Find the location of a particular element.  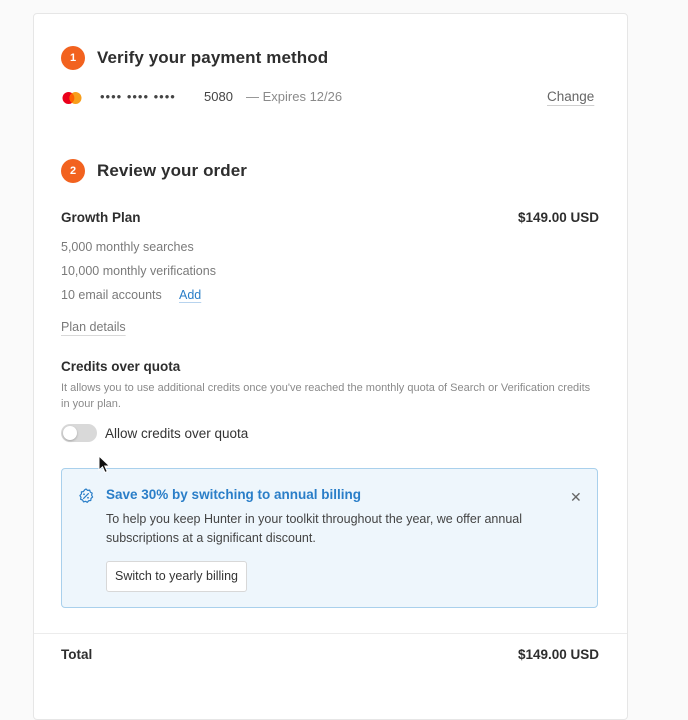

discount-badge-icon is located at coordinates (86, 495).